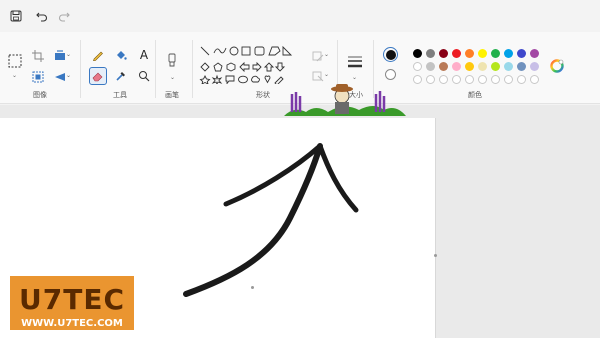  I want to click on resize-icon, so click(38, 77).